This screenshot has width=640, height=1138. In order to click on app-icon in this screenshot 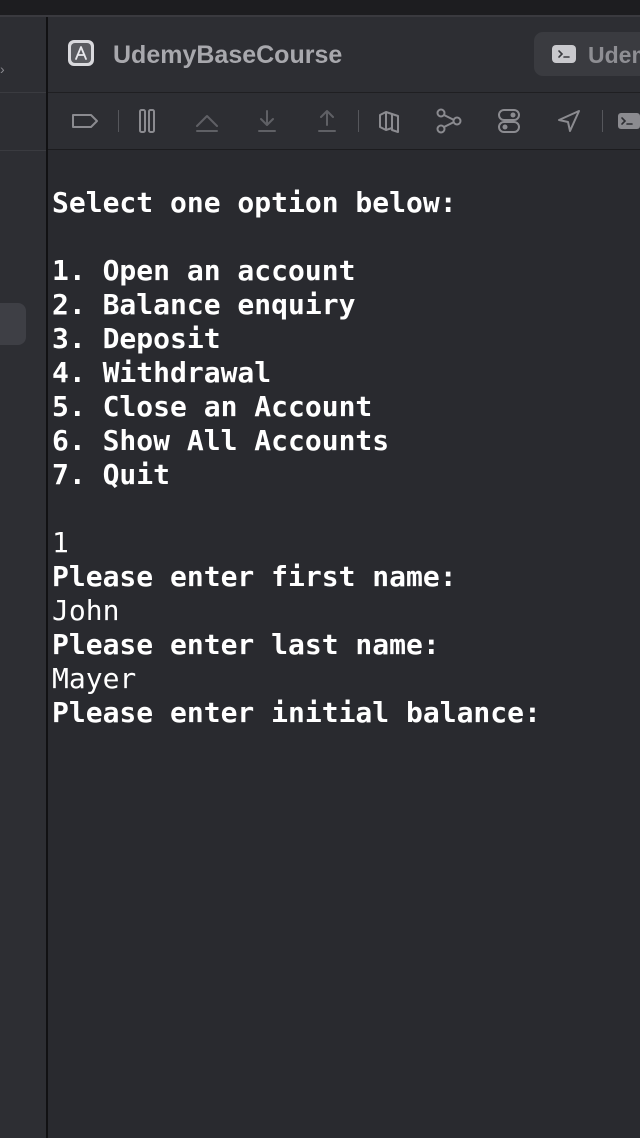, I will do `click(81, 53)`.